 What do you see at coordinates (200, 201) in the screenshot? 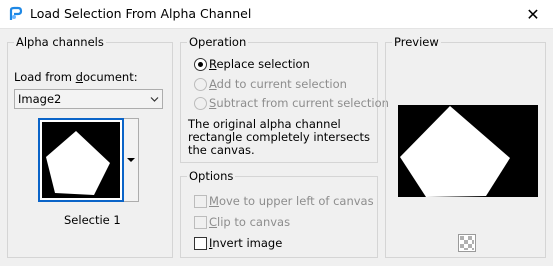
I see `move-to-upper-left-checkbox` at bounding box center [200, 201].